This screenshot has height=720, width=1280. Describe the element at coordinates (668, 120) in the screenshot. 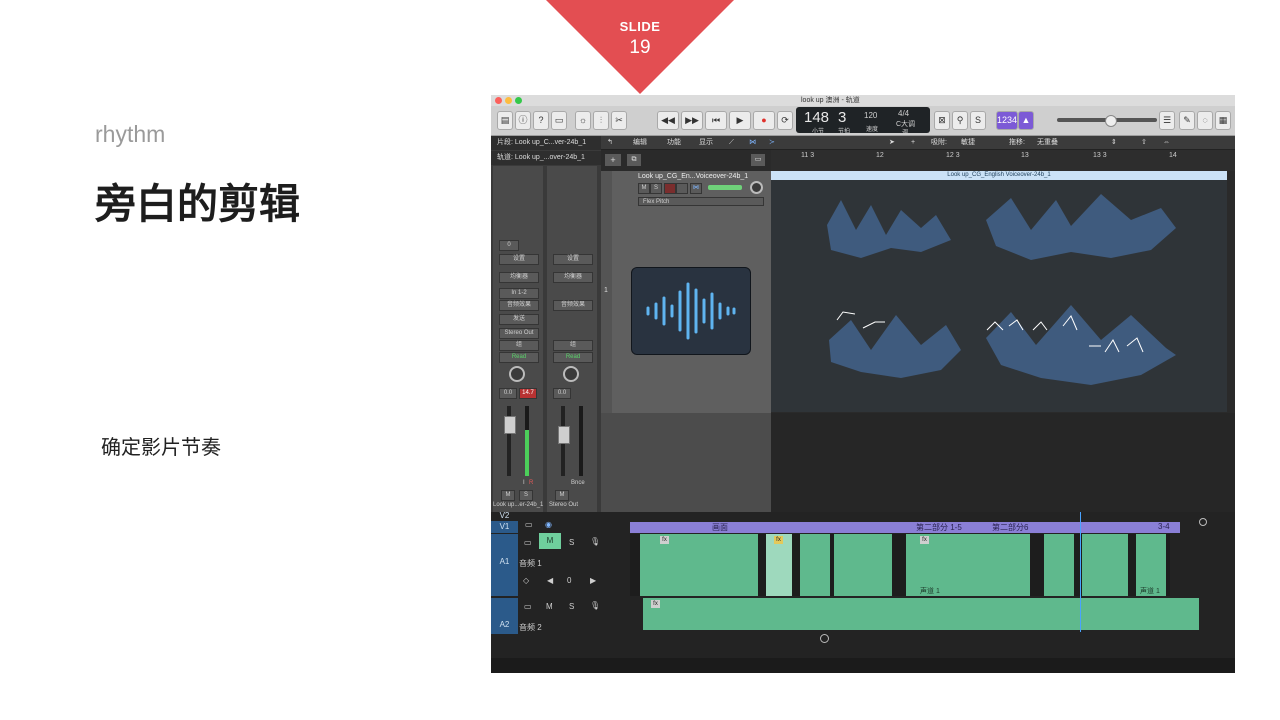

I see `rewind-button: ◀◀` at that location.